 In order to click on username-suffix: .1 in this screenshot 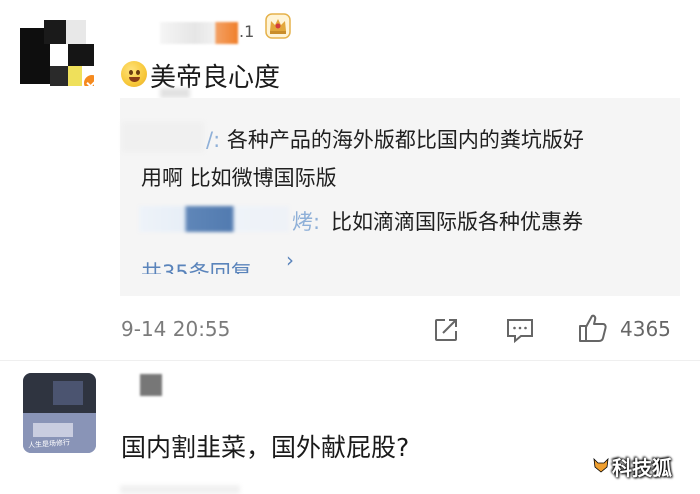, I will do `click(247, 31)`.